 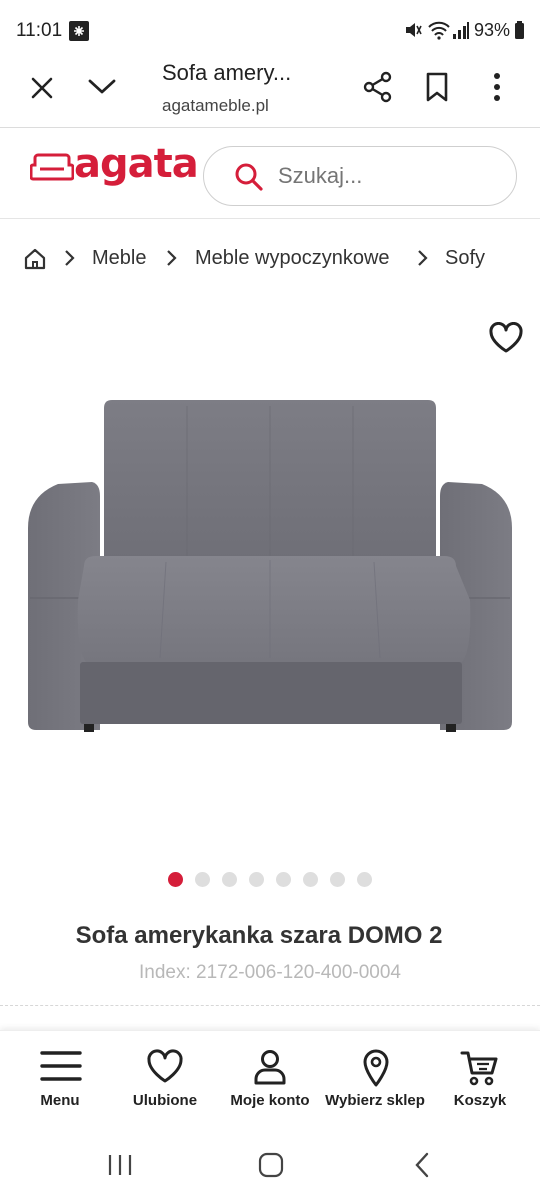 I want to click on weather-icon, so click(x=79, y=31).